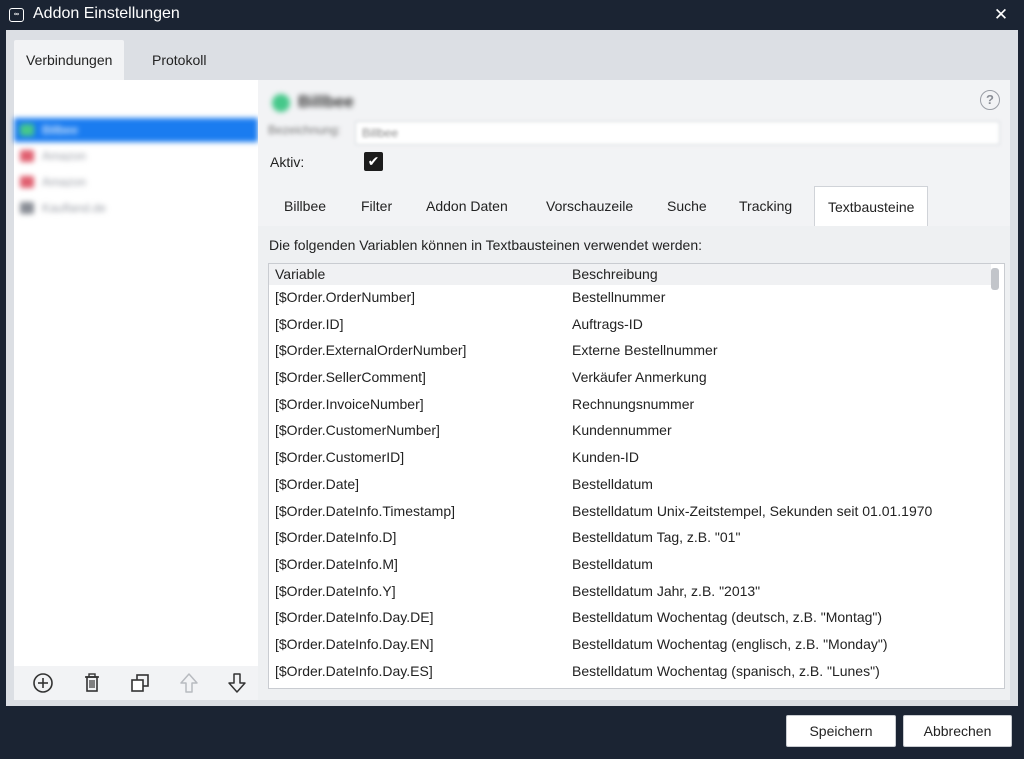 The image size is (1024, 759). What do you see at coordinates (990, 100) in the screenshot?
I see `help-icon: ?` at bounding box center [990, 100].